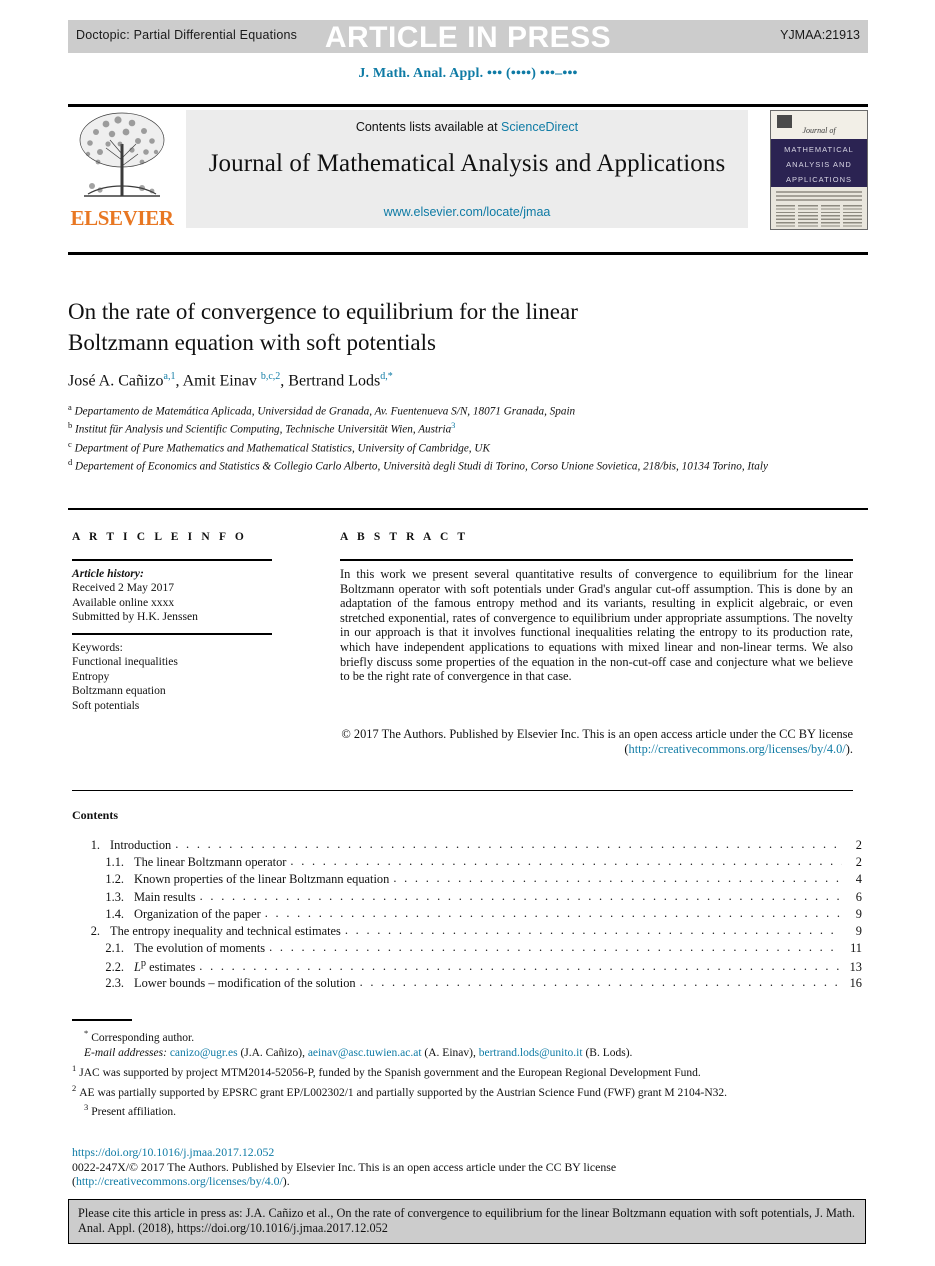  What do you see at coordinates (122, 158) in the screenshot?
I see `elsevier-tree-icon` at bounding box center [122, 158].